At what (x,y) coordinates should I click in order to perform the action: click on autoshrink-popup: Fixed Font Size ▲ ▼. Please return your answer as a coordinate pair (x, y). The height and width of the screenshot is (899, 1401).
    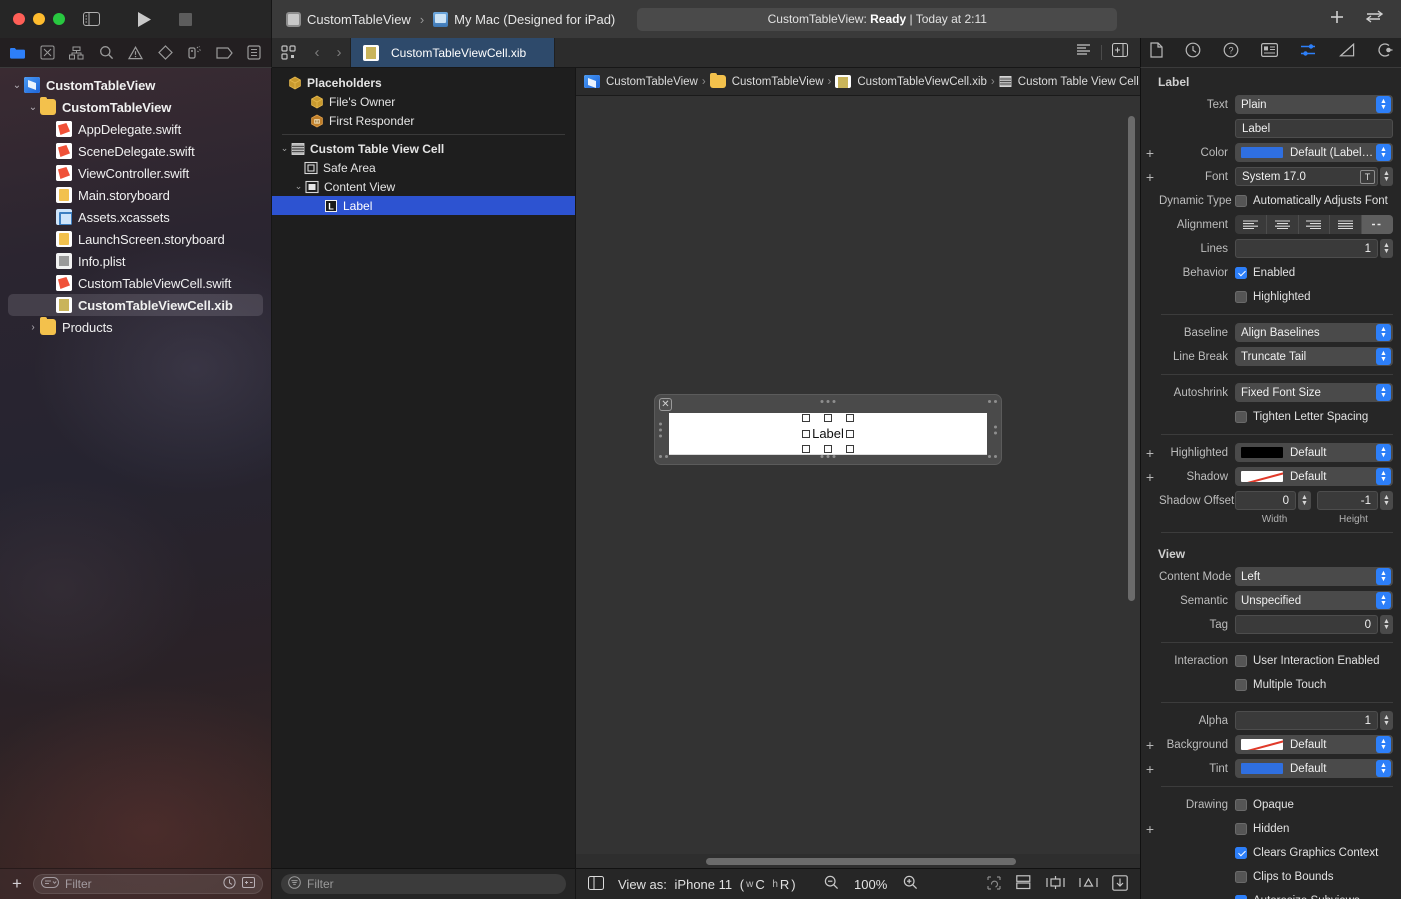
    Looking at the image, I should click on (1314, 392).